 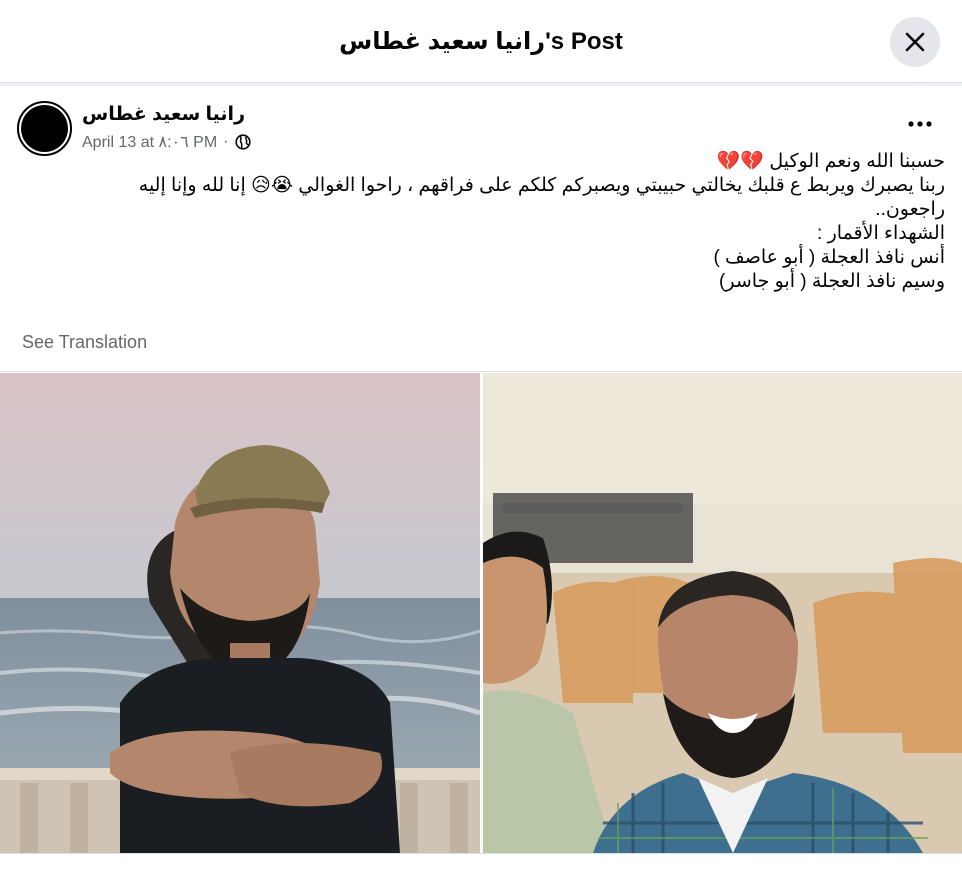 What do you see at coordinates (832, 281) in the screenshot?
I see `post-line: وسيم نافذ العجلة ( أبو جاسر)` at bounding box center [832, 281].